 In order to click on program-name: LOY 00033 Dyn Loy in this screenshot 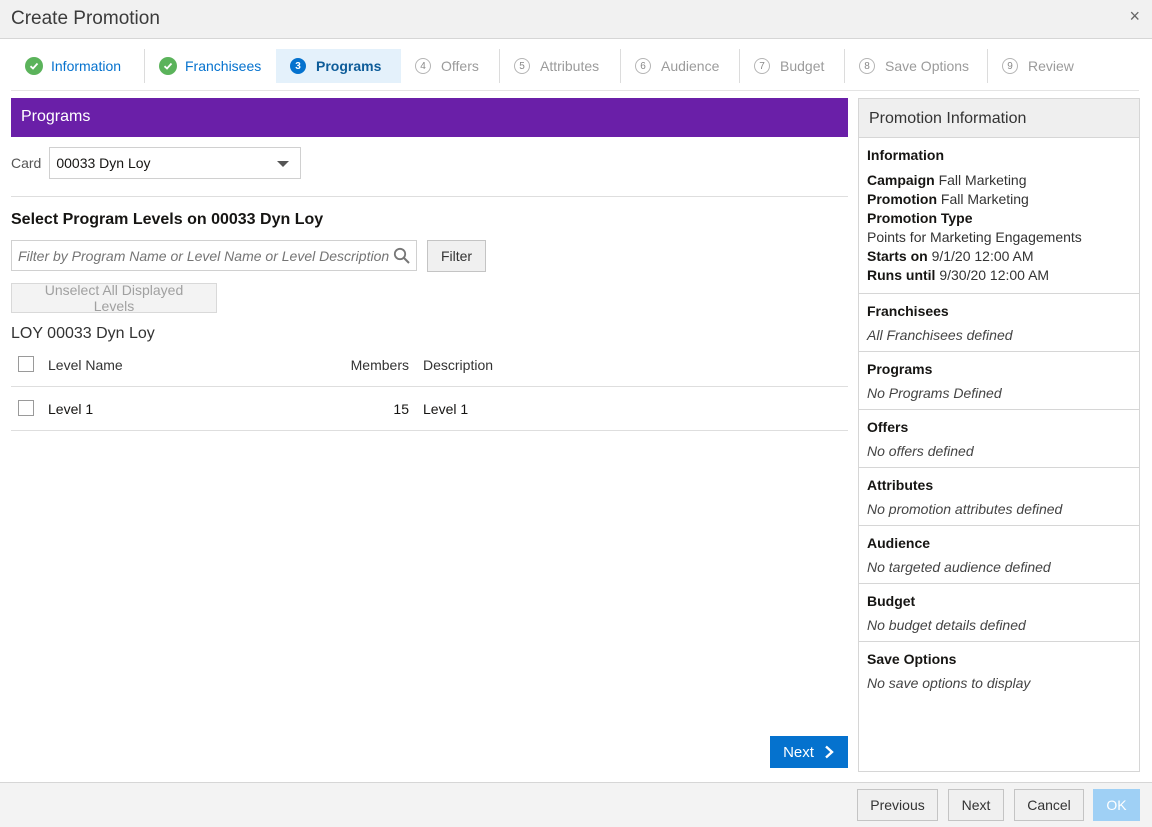, I will do `click(83, 333)`.